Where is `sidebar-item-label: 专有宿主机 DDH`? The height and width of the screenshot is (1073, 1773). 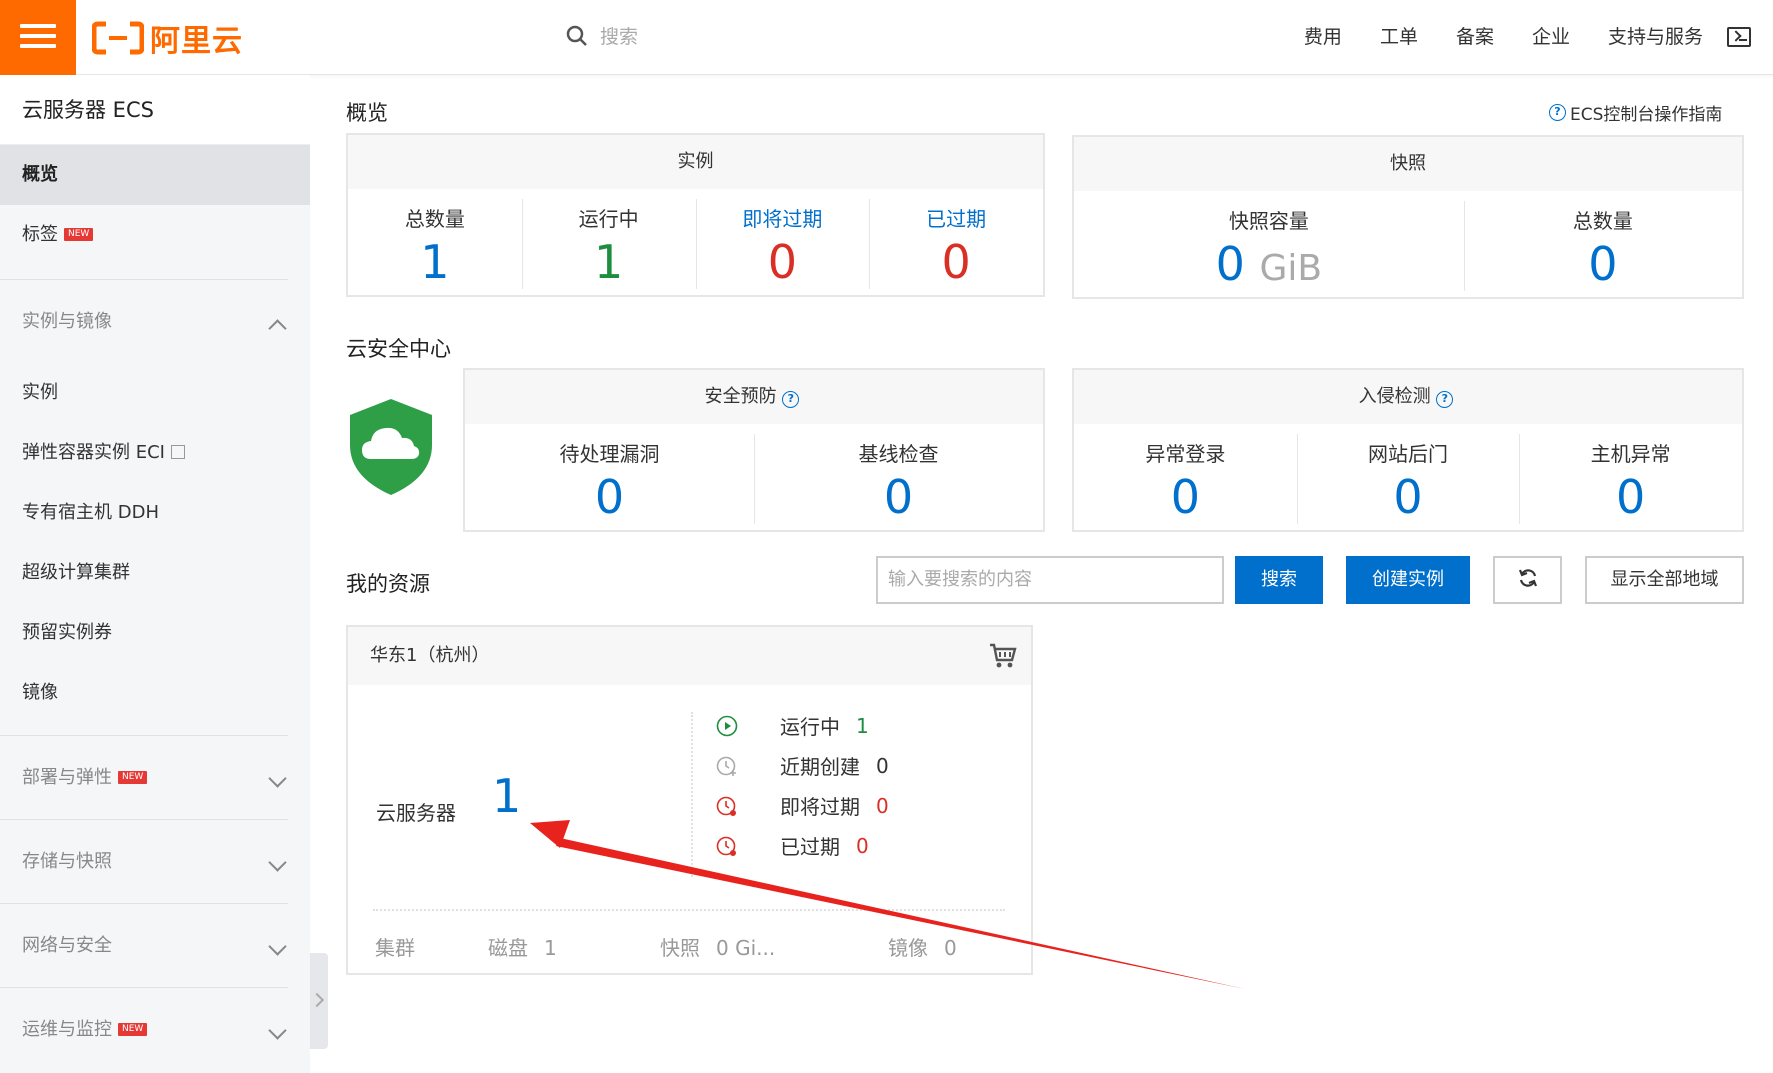 sidebar-item-label: 专有宿主机 DDH is located at coordinates (90, 512).